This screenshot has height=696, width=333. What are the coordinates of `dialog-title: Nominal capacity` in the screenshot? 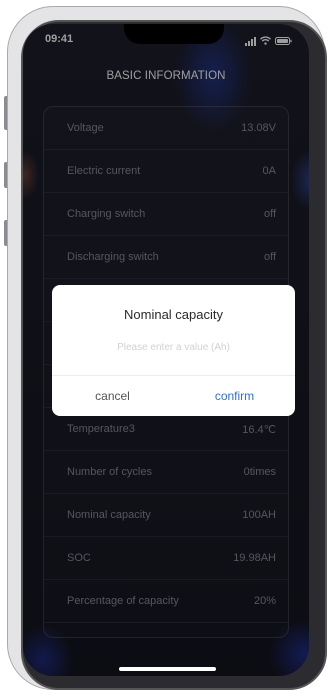 It's located at (173, 314).